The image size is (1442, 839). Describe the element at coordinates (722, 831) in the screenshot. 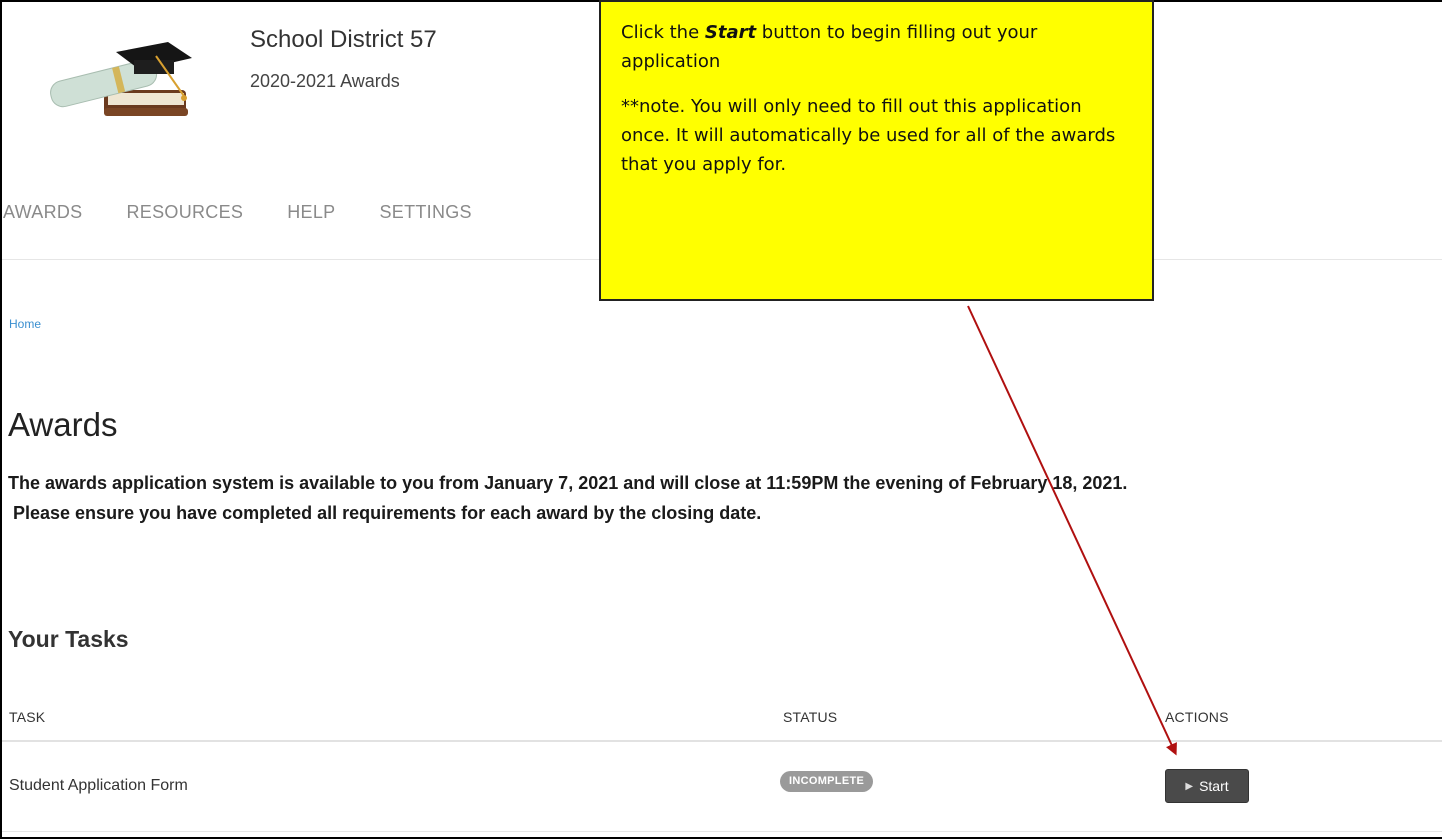

I see `table-row-divider` at that location.